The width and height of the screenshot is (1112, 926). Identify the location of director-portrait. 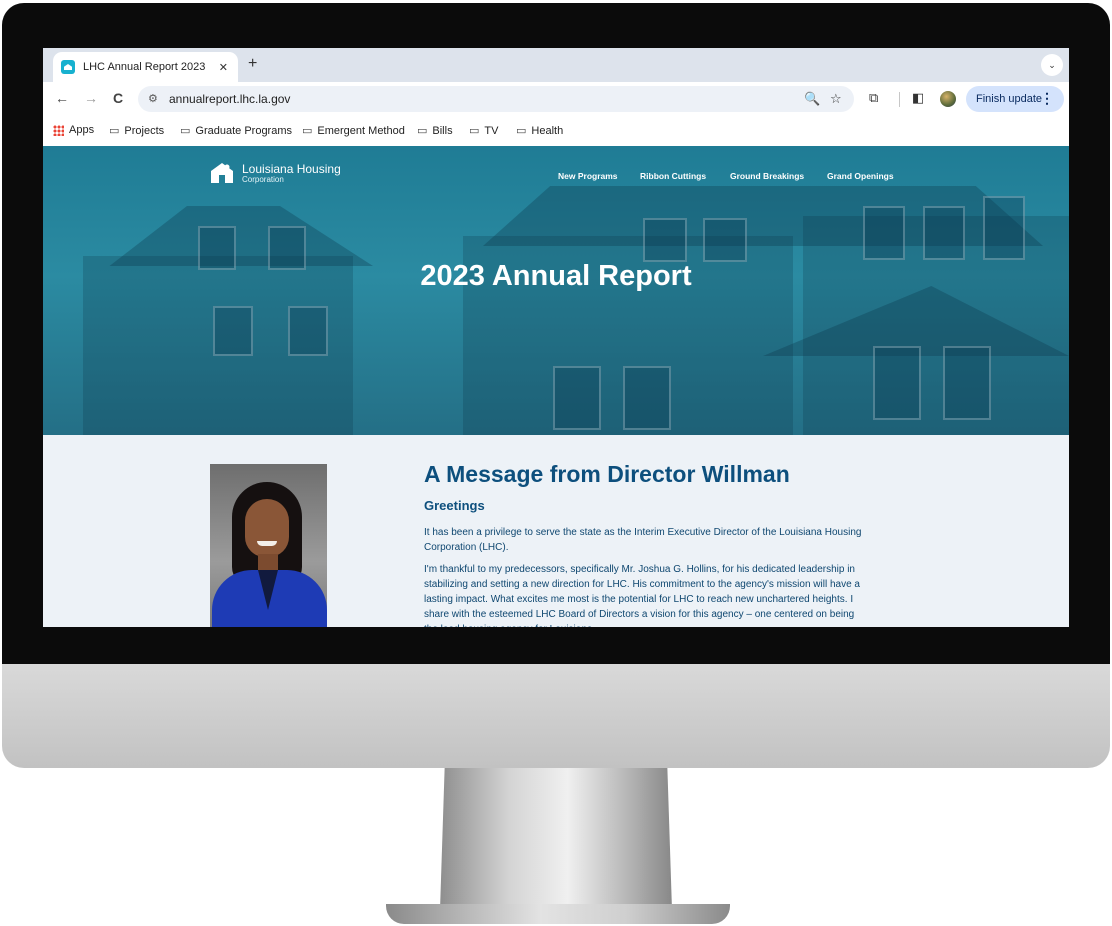
(268, 545).